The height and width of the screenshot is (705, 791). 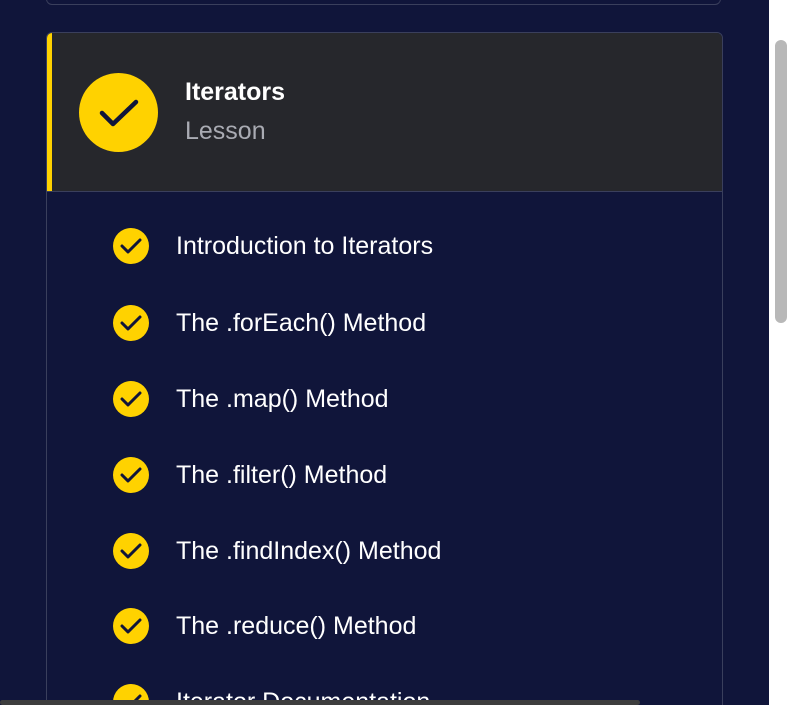 I want to click on lesson-title: Iterators, so click(x=235, y=92).